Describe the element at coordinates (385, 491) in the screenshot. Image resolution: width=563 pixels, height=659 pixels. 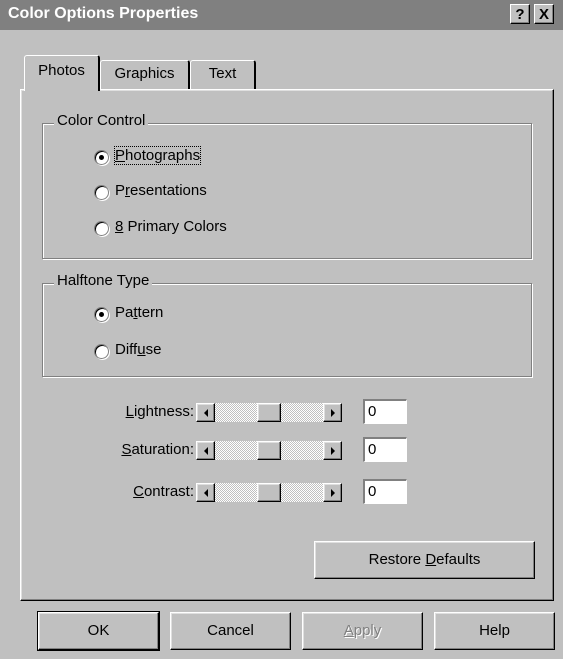
I see `contrast-value: 0` at that location.